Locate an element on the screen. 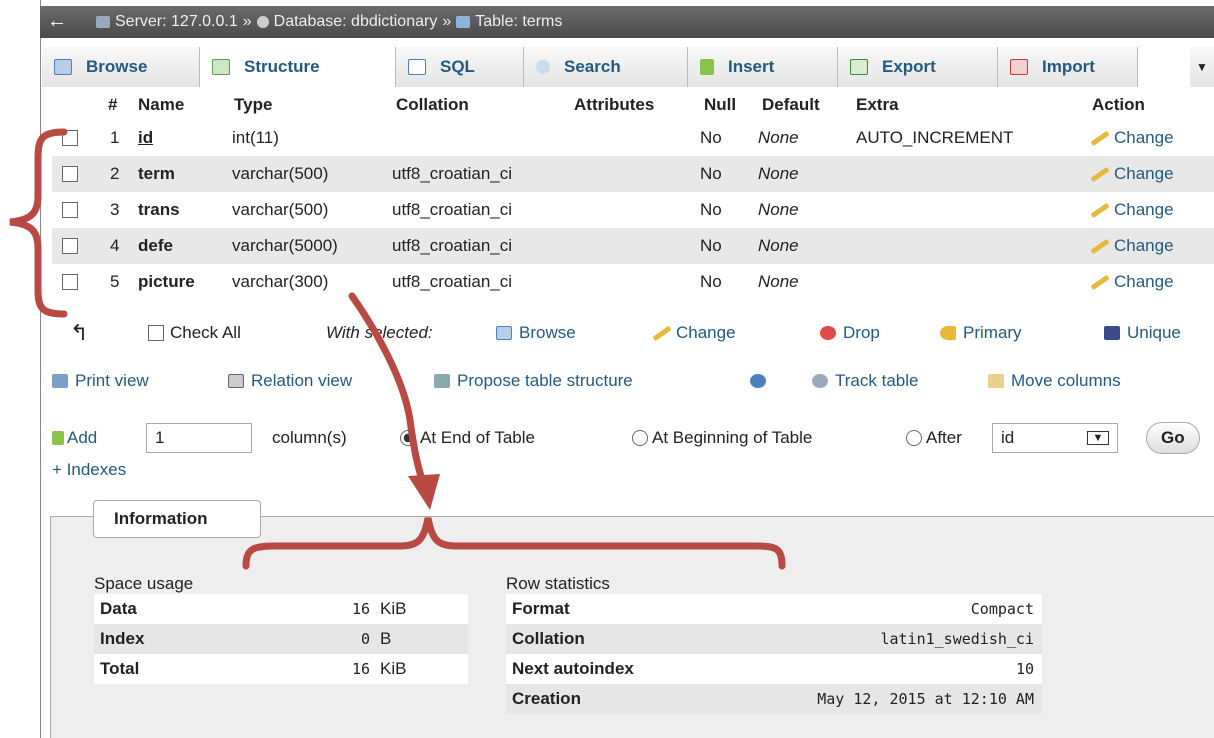 The width and height of the screenshot is (1214, 738). after-field-value: id is located at coordinates (1008, 437).